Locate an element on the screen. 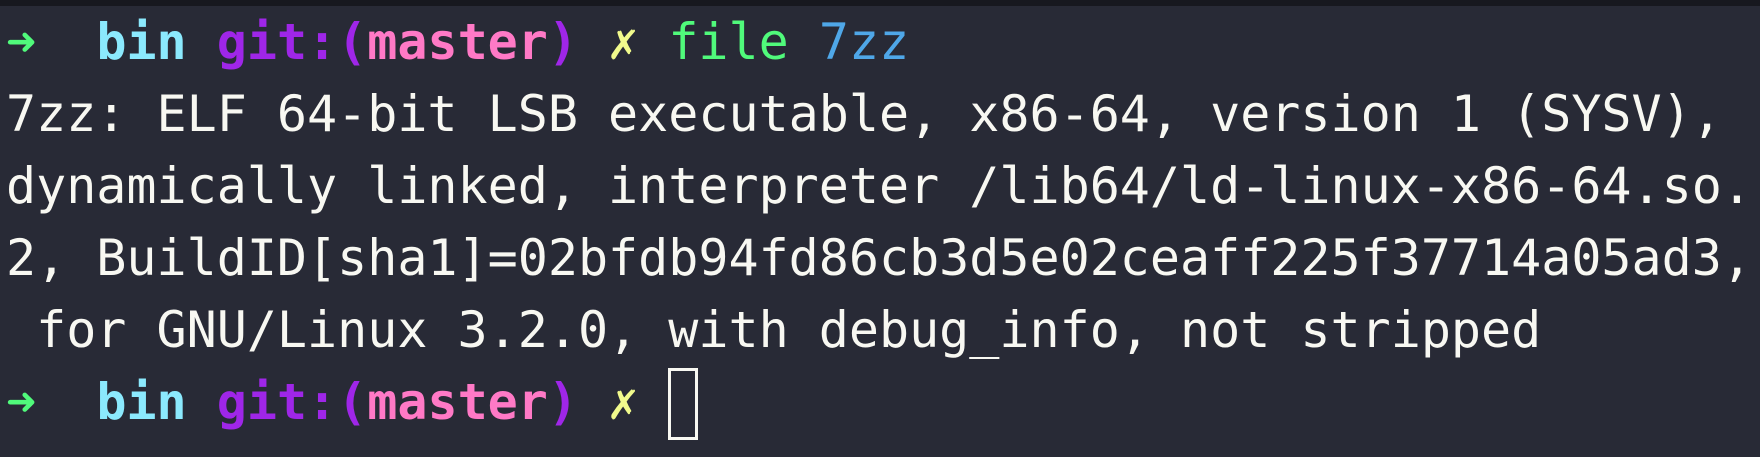 Image resolution: width=1760 pixels, height=457 pixels. text-cursor is located at coordinates (683, 404).